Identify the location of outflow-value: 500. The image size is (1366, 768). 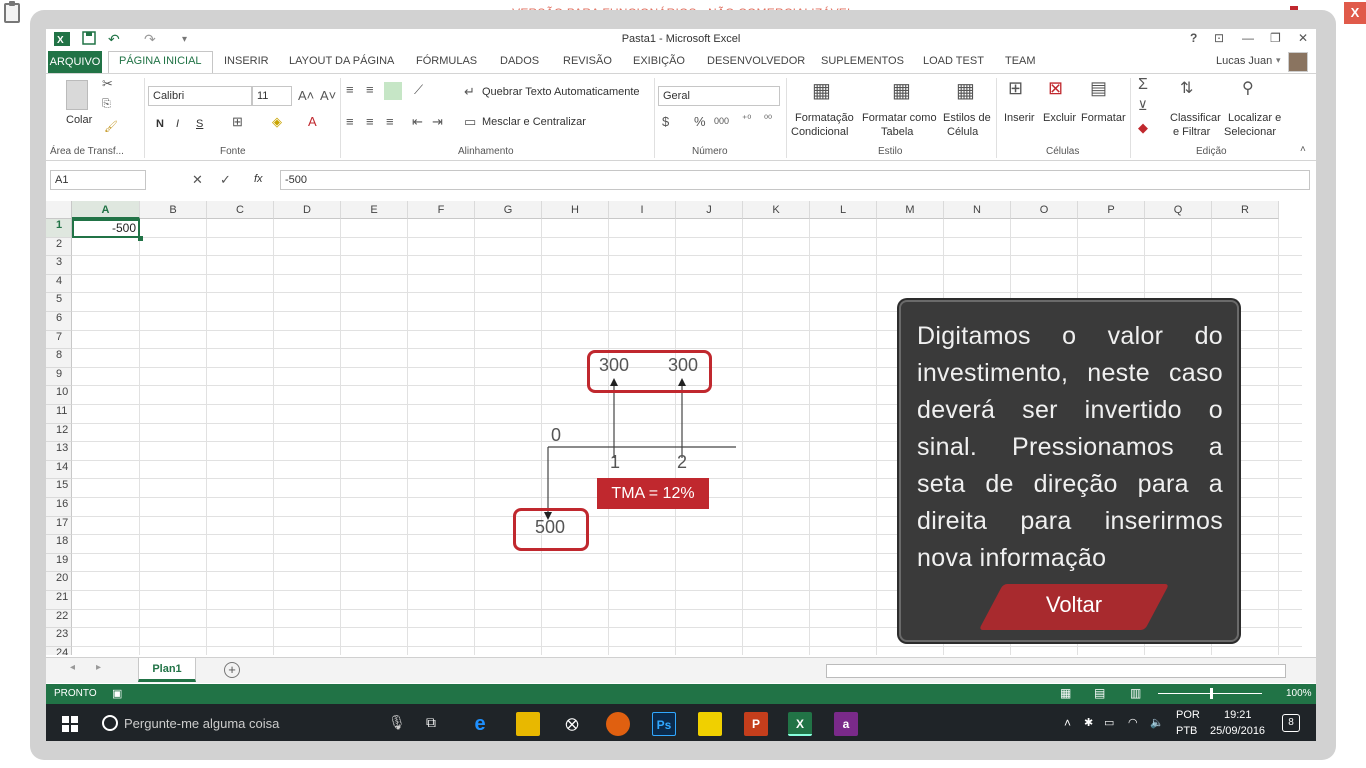
(550, 527).